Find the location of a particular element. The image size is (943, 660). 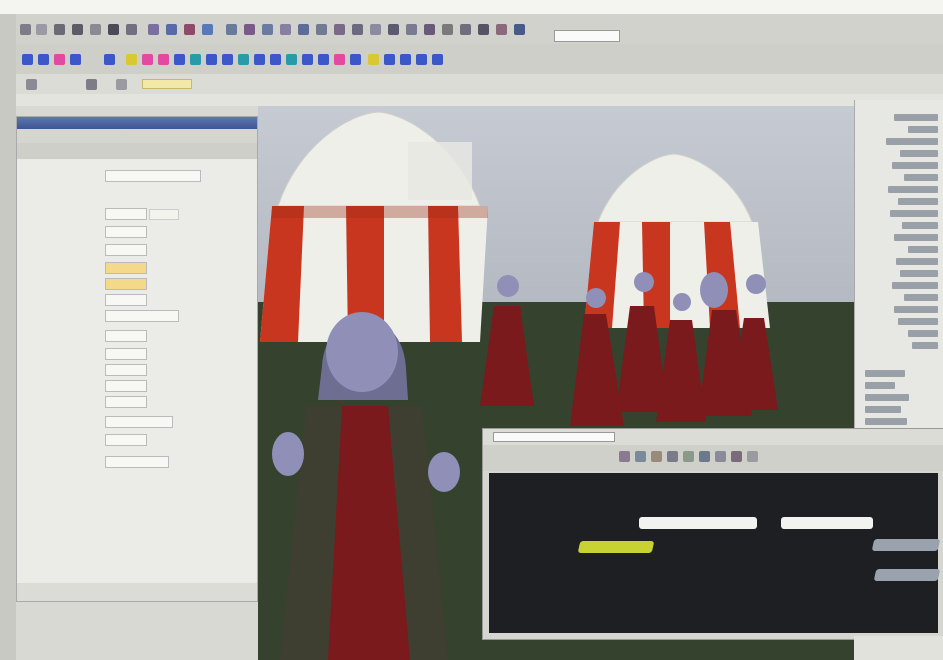

cube-icon is located at coordinates (43, 59).